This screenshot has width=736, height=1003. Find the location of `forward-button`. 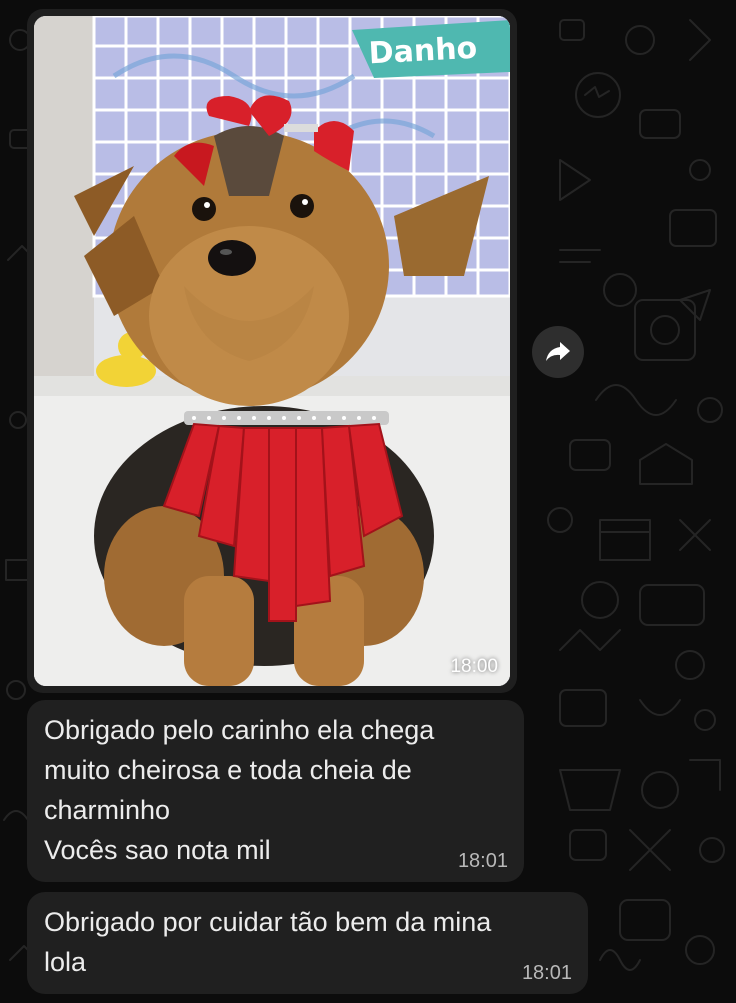

forward-button is located at coordinates (558, 352).